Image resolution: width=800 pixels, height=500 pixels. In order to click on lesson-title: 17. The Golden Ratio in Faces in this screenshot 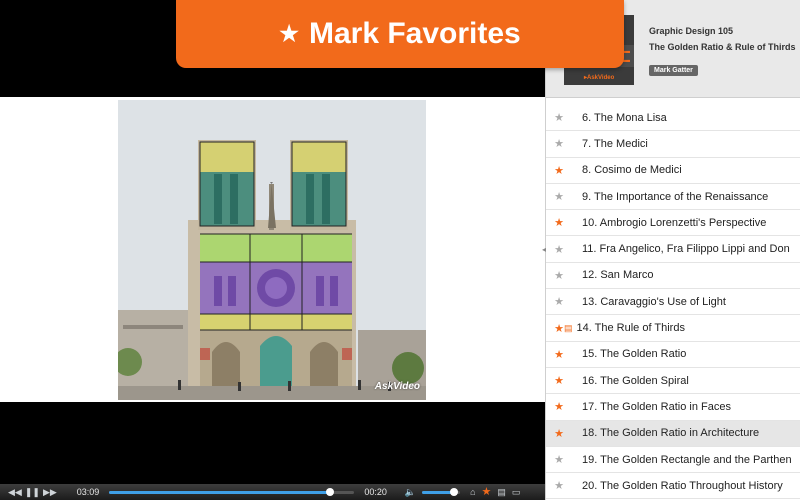, I will do `click(656, 406)`.